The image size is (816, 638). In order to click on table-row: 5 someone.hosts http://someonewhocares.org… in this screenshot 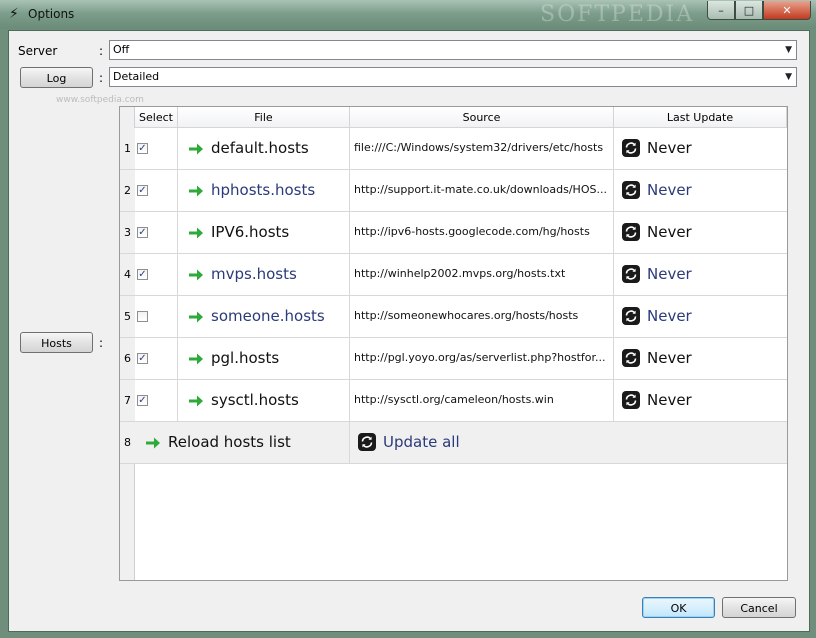, I will do `click(453, 317)`.